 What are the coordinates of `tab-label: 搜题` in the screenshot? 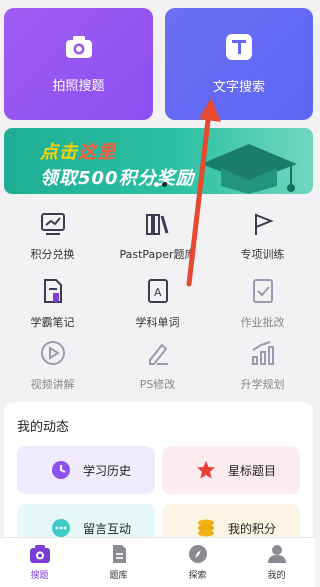 It's located at (39, 576).